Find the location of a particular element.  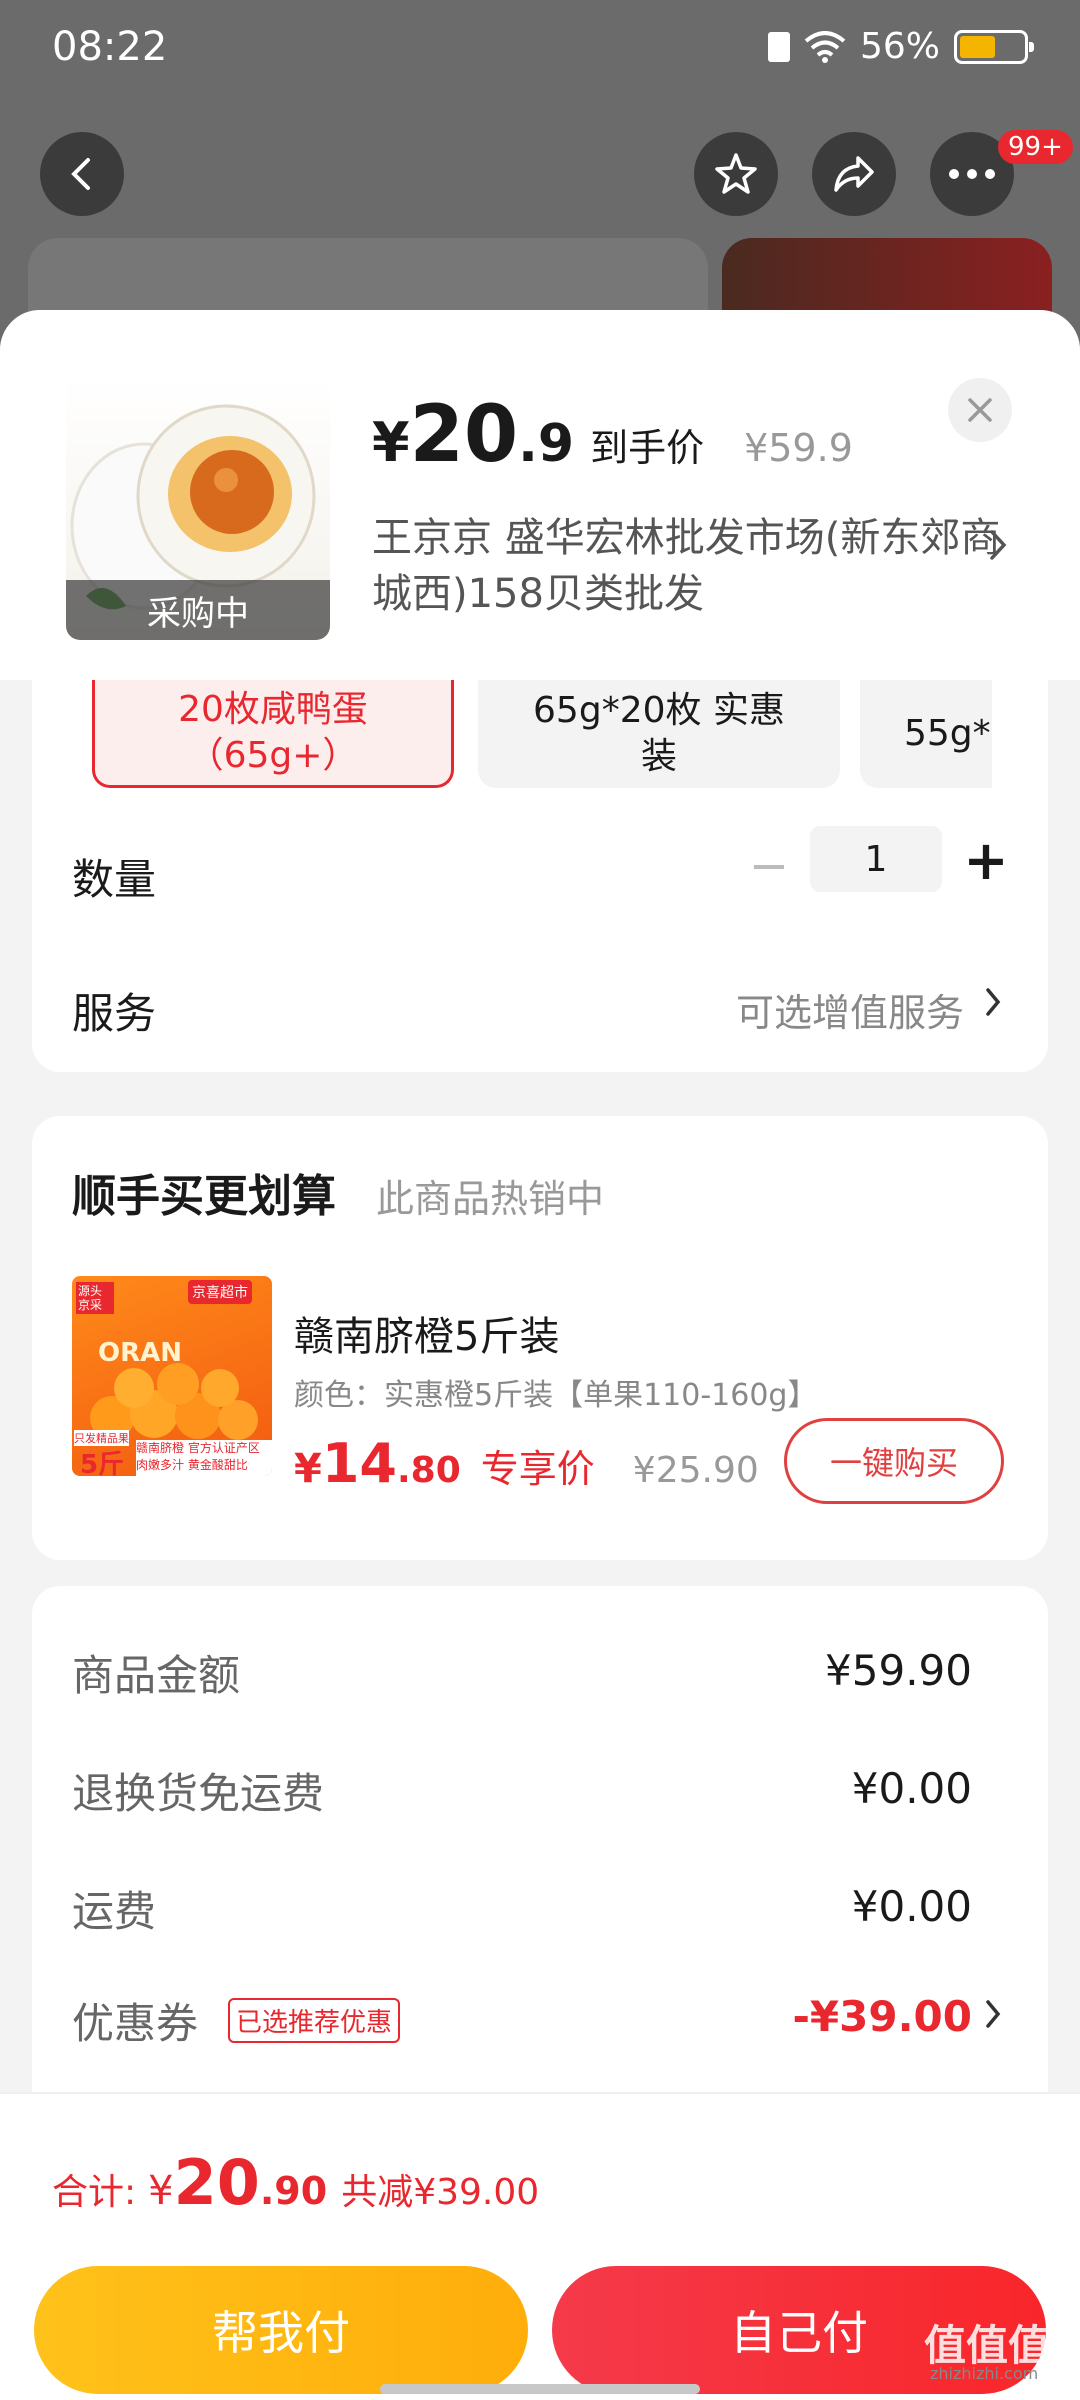

upsell-title: 顺手买更划算 is located at coordinates (204, 1196).